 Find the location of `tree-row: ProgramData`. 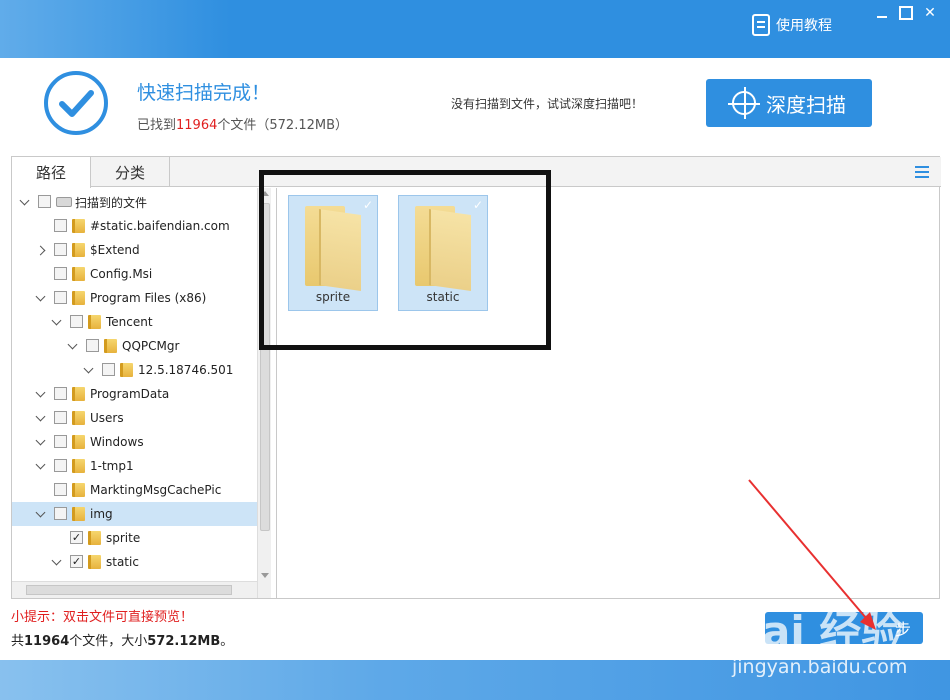

tree-row: ProgramData is located at coordinates (134, 394).